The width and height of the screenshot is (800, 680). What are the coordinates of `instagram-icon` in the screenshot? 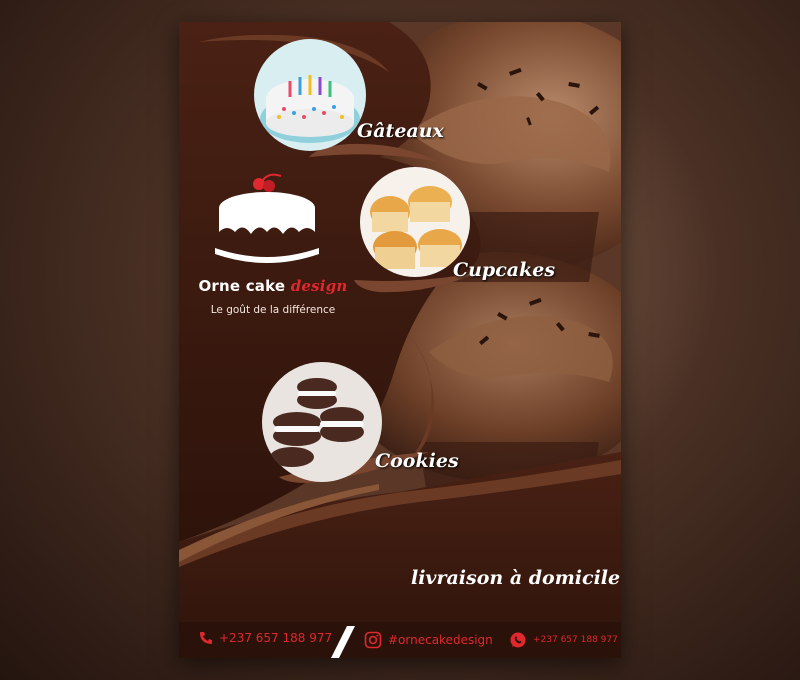 It's located at (373, 640).